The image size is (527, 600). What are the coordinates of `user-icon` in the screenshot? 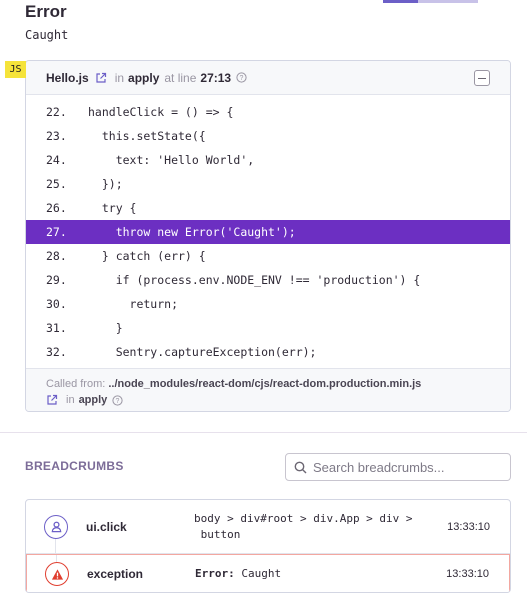 It's located at (56, 526).